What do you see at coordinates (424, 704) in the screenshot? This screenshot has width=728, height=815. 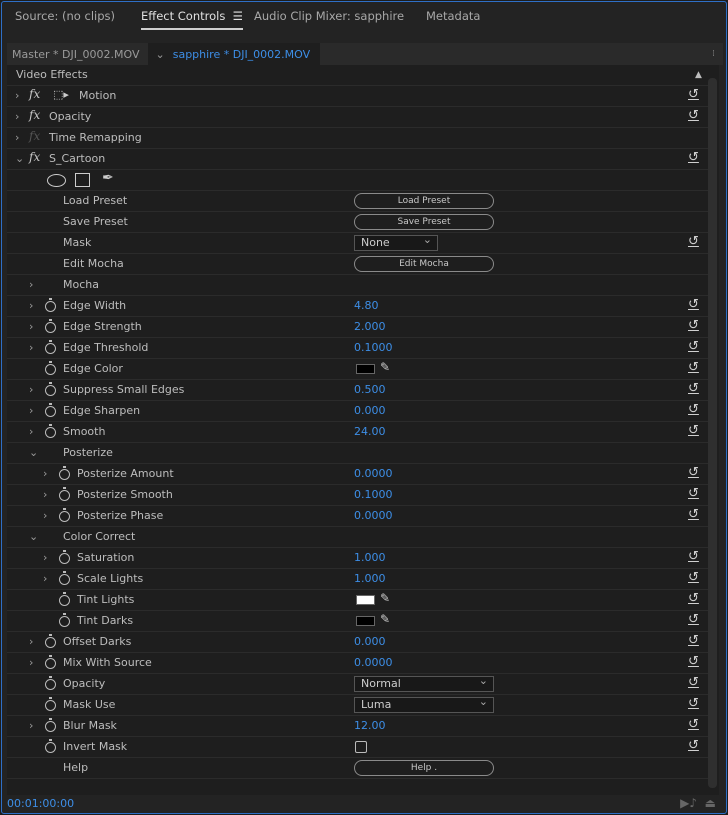 I see `property-dropdown: Luma` at bounding box center [424, 704].